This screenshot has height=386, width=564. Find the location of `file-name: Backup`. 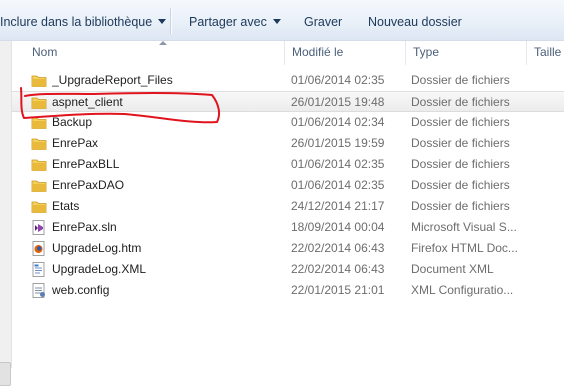

file-name: Backup is located at coordinates (72, 122).